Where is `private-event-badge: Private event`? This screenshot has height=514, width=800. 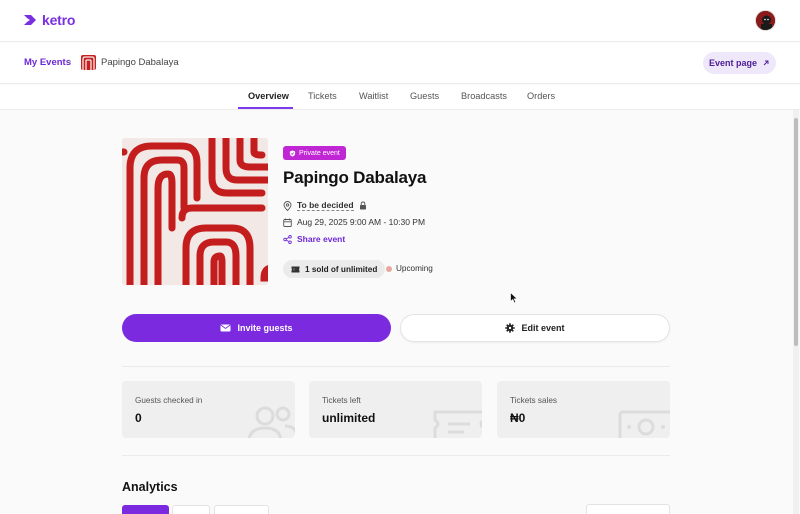
private-event-badge: Private event is located at coordinates (314, 153).